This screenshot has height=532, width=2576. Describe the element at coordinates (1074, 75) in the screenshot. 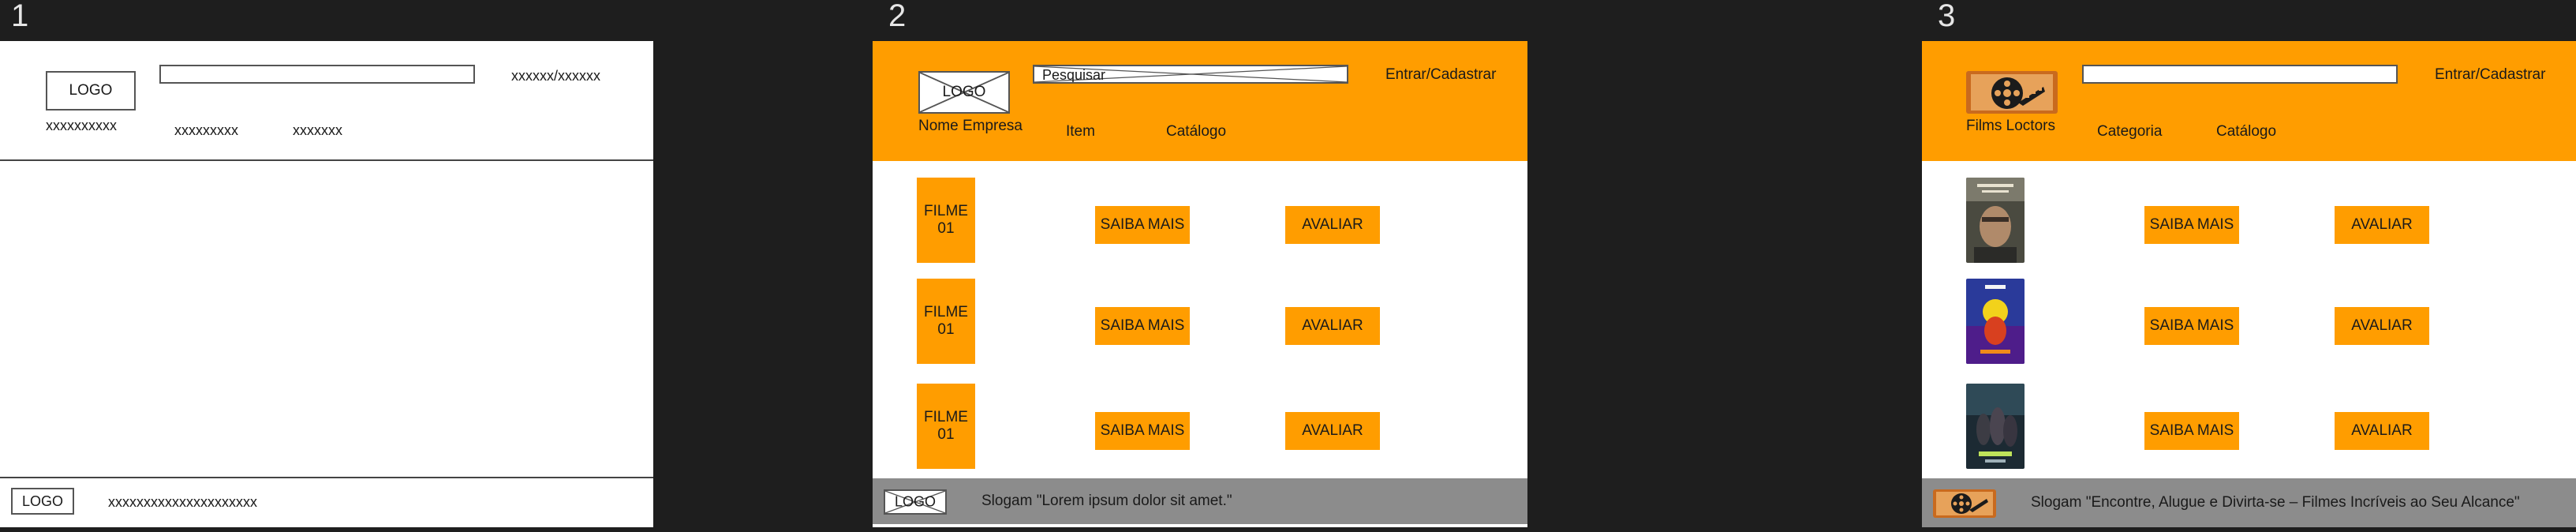

I see `search-placeholder: Pesquisar` at that location.